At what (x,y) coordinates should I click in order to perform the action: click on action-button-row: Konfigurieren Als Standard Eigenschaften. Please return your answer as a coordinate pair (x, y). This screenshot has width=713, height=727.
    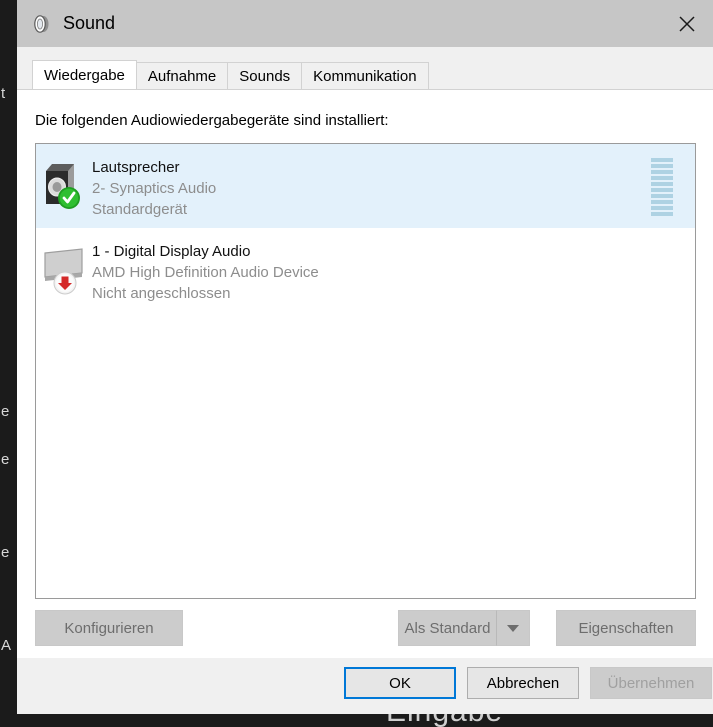
    Looking at the image, I should click on (365, 628).